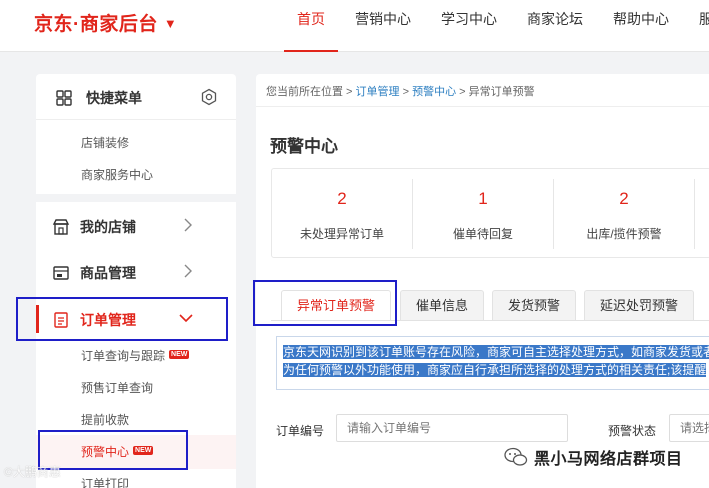 The height and width of the screenshot is (488, 709). What do you see at coordinates (482, 106) in the screenshot?
I see `breadcrumb-divider` at bounding box center [482, 106].